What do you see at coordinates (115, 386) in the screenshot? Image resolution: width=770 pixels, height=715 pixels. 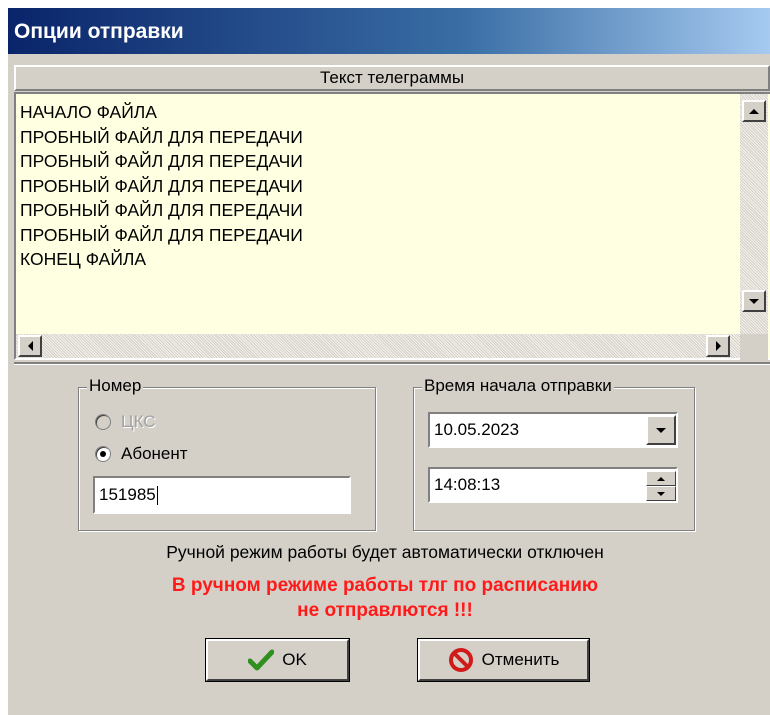 I see `number-legend: Номер` at bounding box center [115, 386].